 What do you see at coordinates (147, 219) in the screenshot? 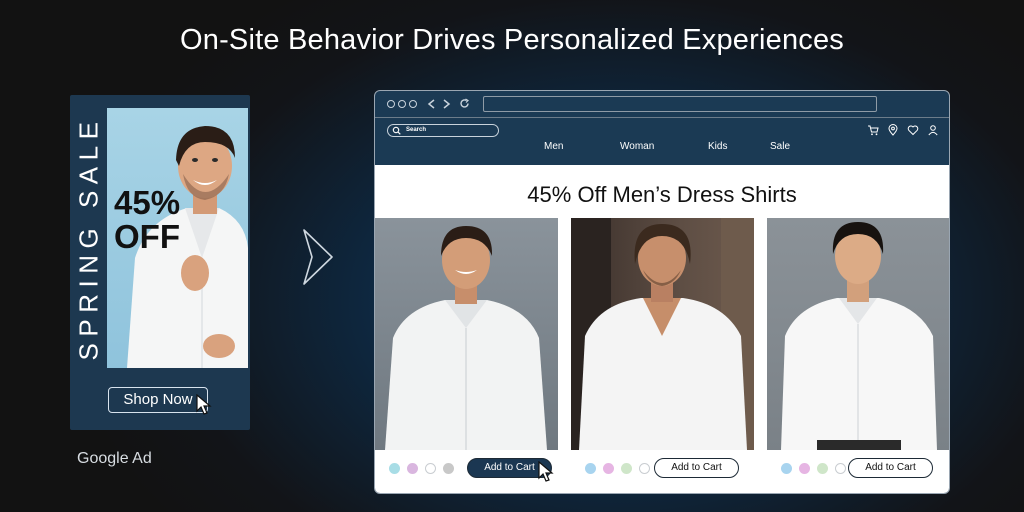
I see `ad-offer-text: 45% OFF` at bounding box center [147, 219].